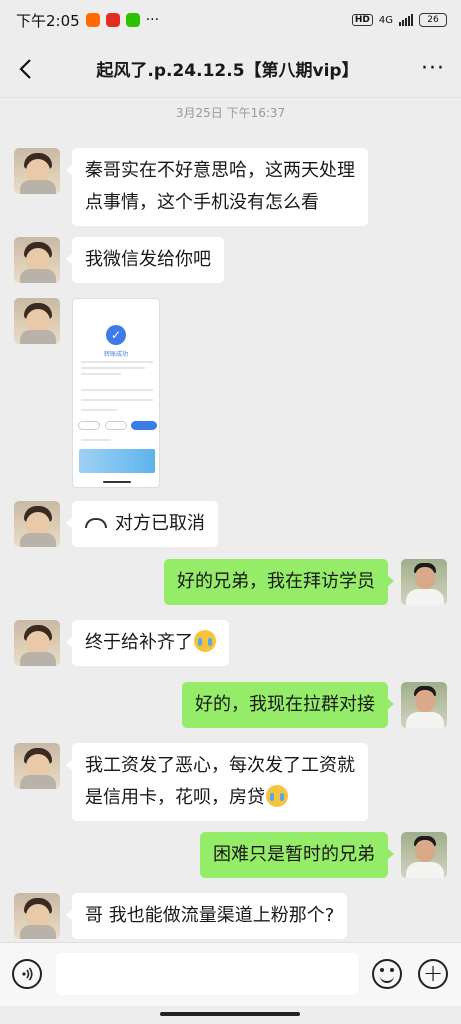  Describe the element at coordinates (117, 461) in the screenshot. I see `promo-banner-image` at that location.